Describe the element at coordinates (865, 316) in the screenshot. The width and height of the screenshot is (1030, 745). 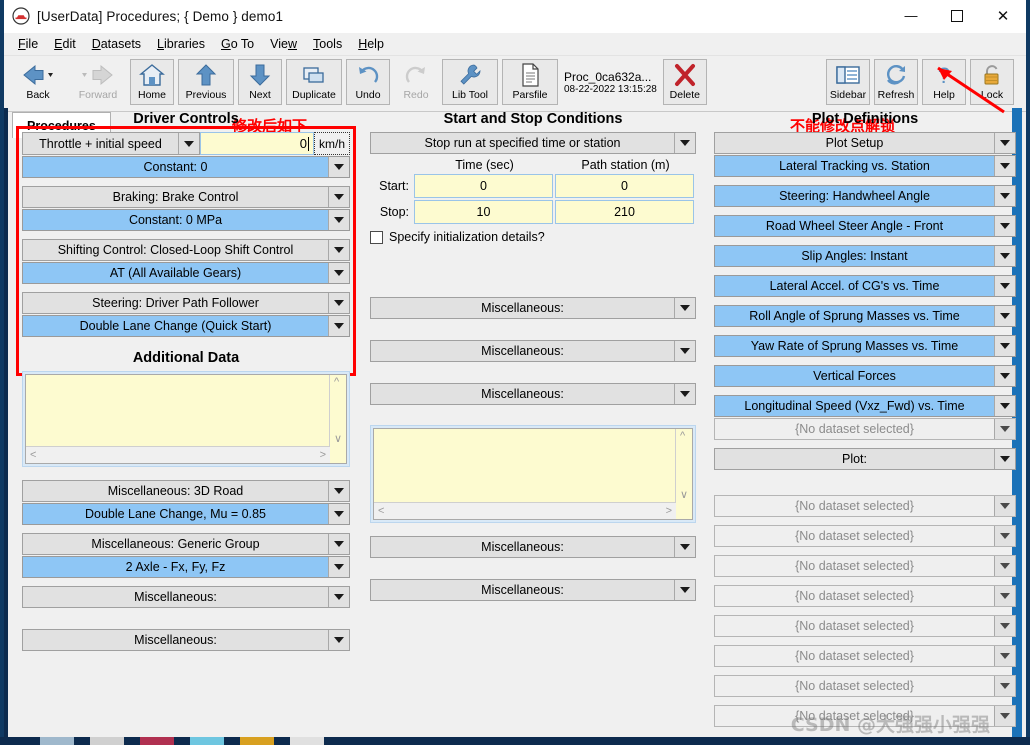
I see `plot-row-5-dropdown: Roll Angle of Sprung Masses vs. Time` at that location.